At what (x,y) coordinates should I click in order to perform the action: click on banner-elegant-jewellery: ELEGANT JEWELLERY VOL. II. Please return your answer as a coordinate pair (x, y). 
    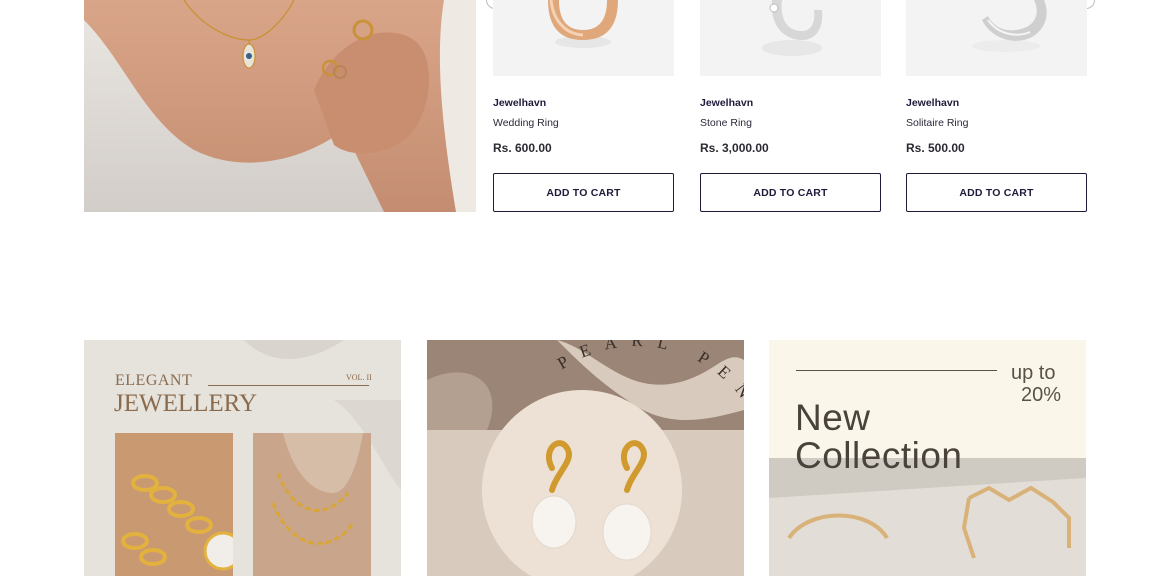
    Looking at the image, I should click on (242, 458).